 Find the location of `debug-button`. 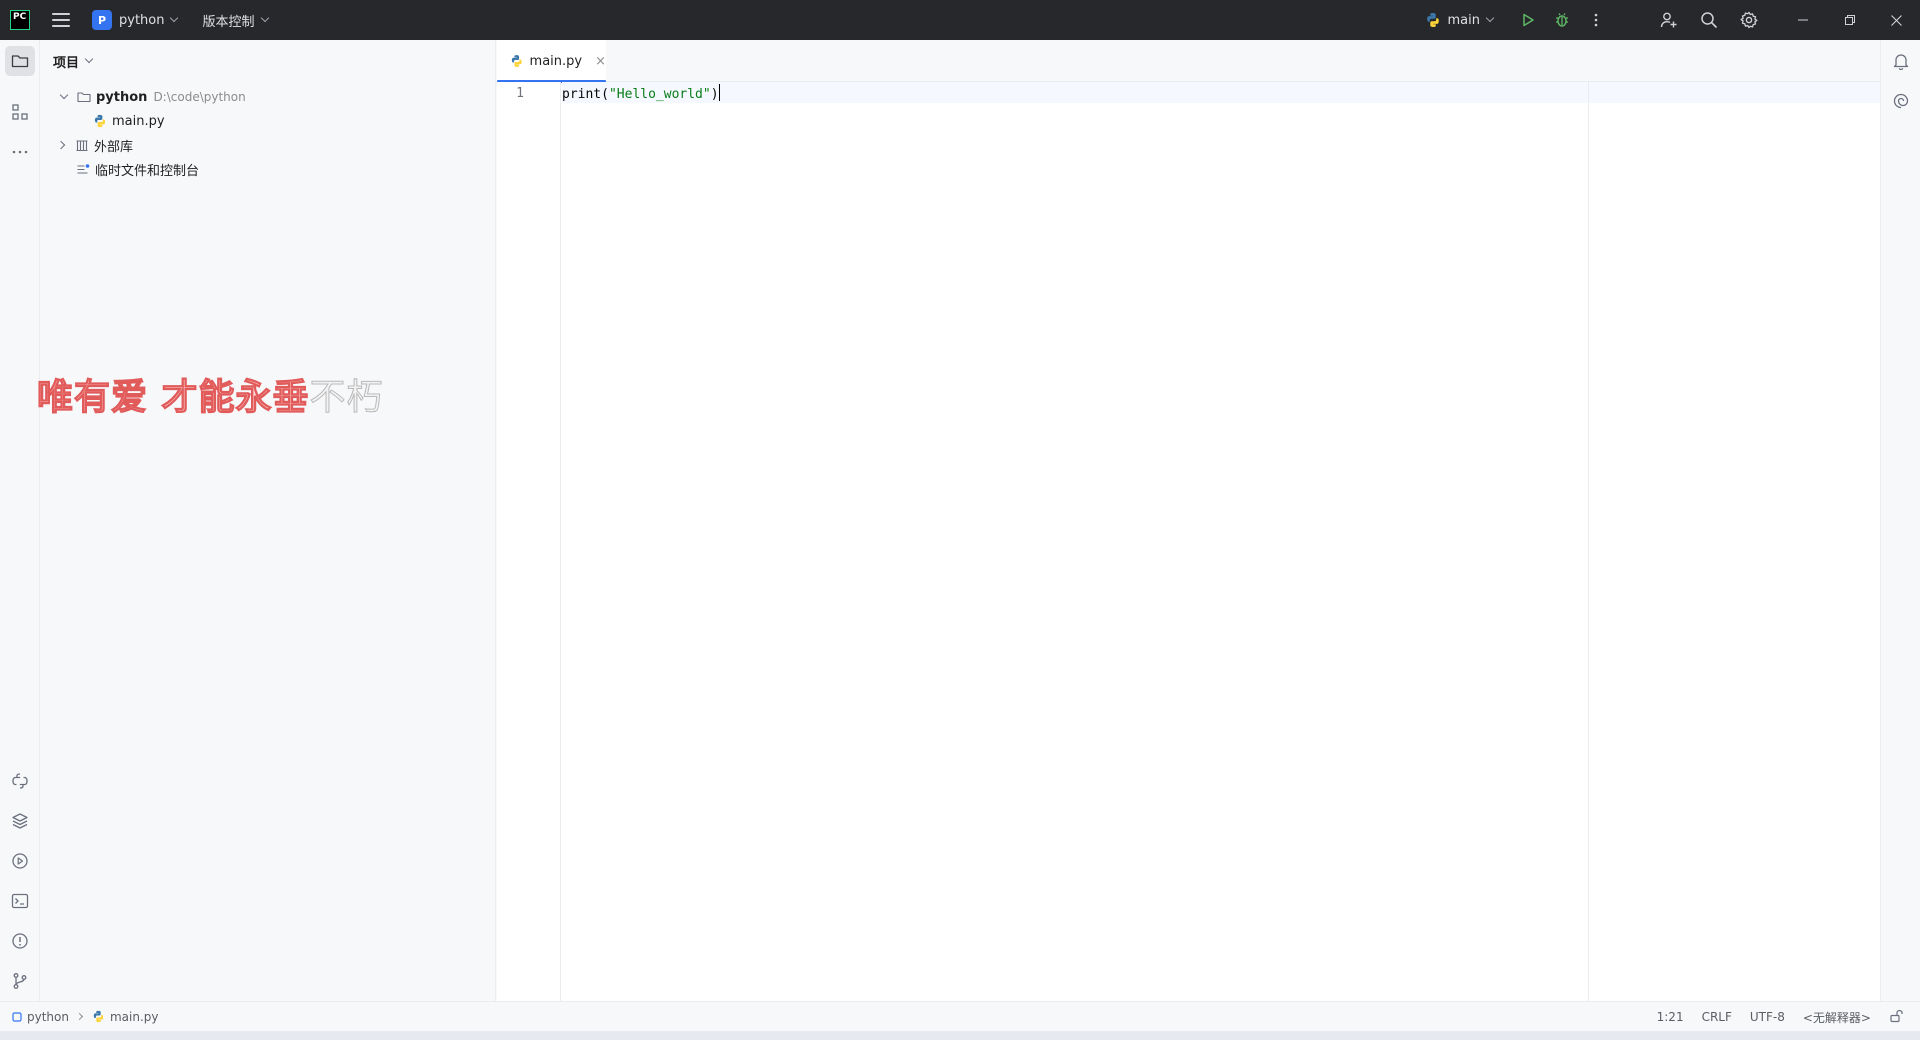

debug-button is located at coordinates (1562, 20).